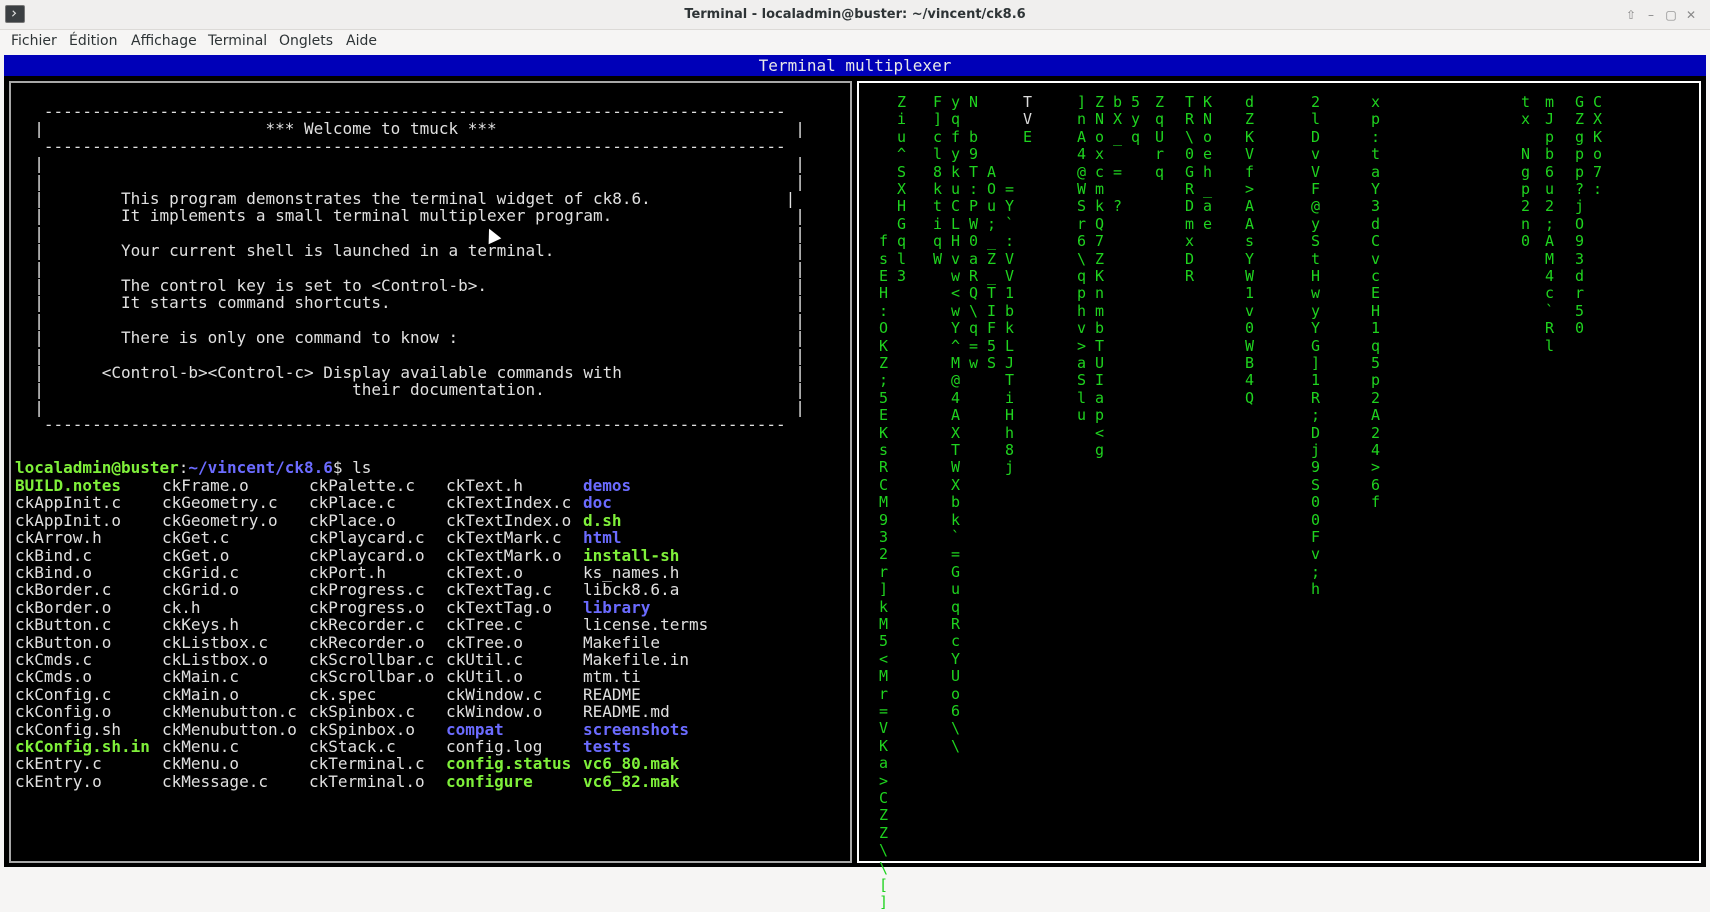 This screenshot has width=1710, height=912. I want to click on matrix-char: ^, so click(956, 345).